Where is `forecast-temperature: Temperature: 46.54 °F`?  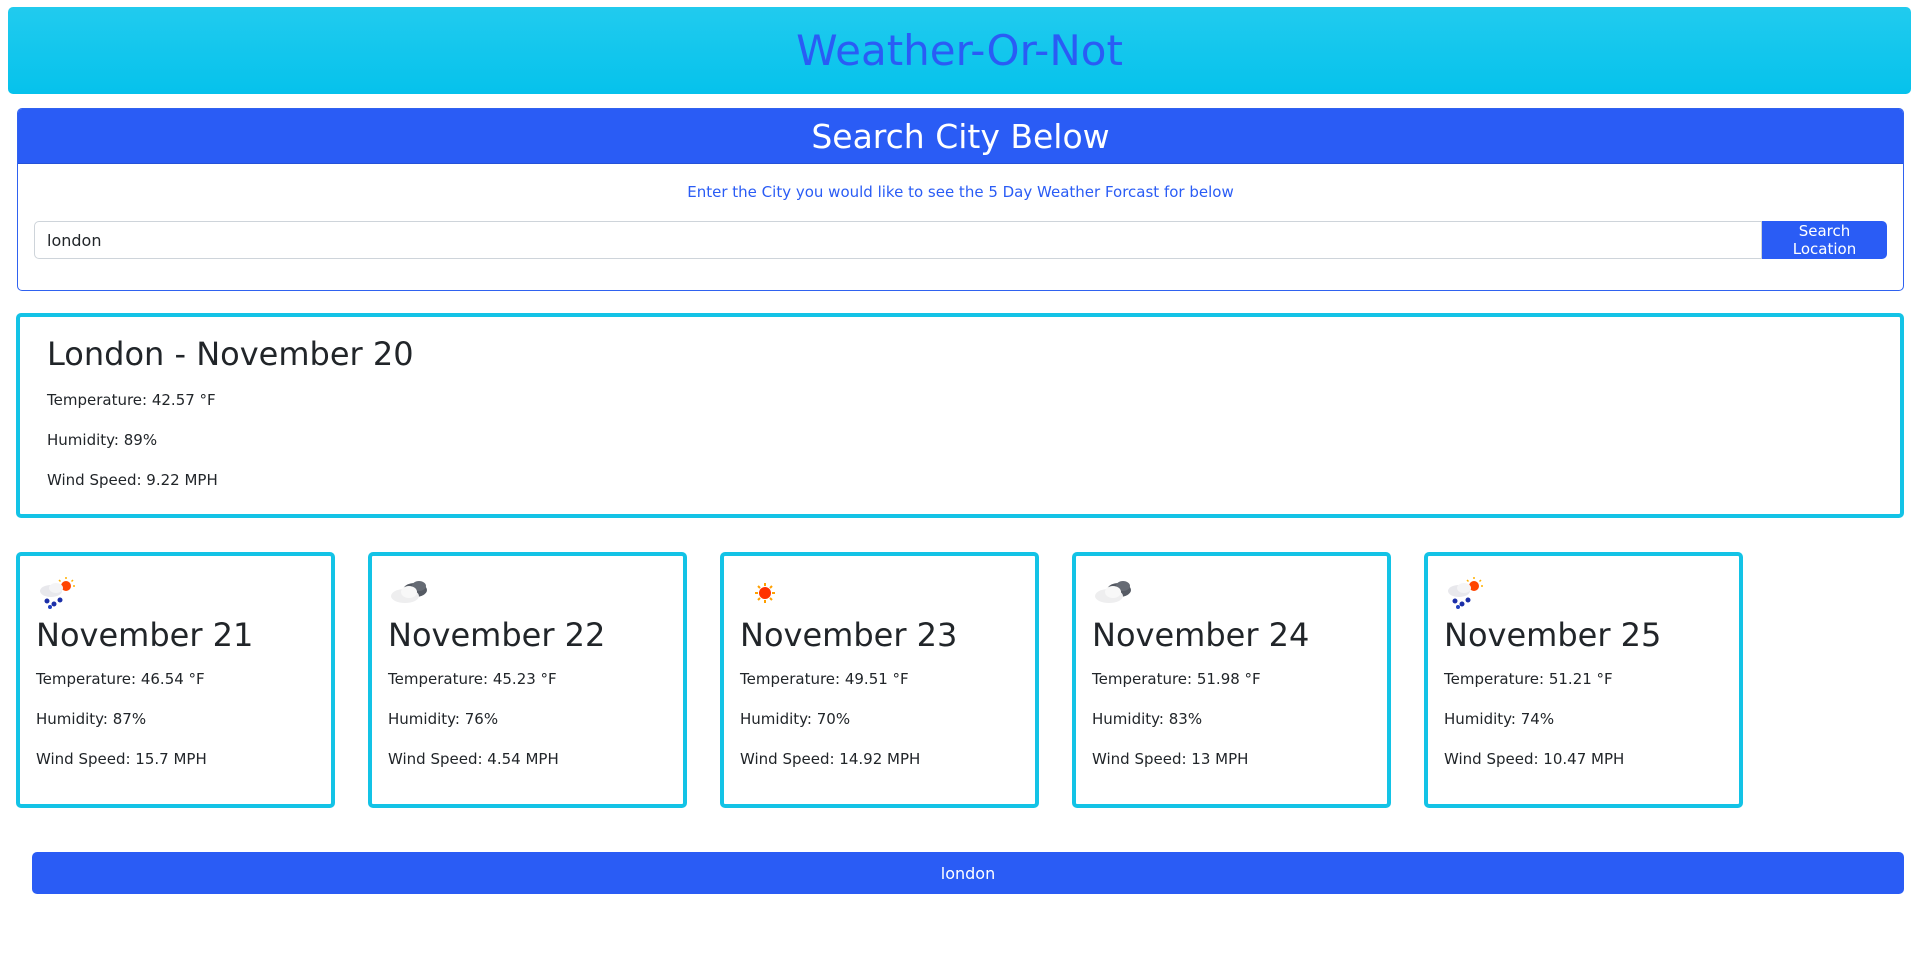
forecast-temperature: Temperature: 46.54 °F is located at coordinates (120, 679).